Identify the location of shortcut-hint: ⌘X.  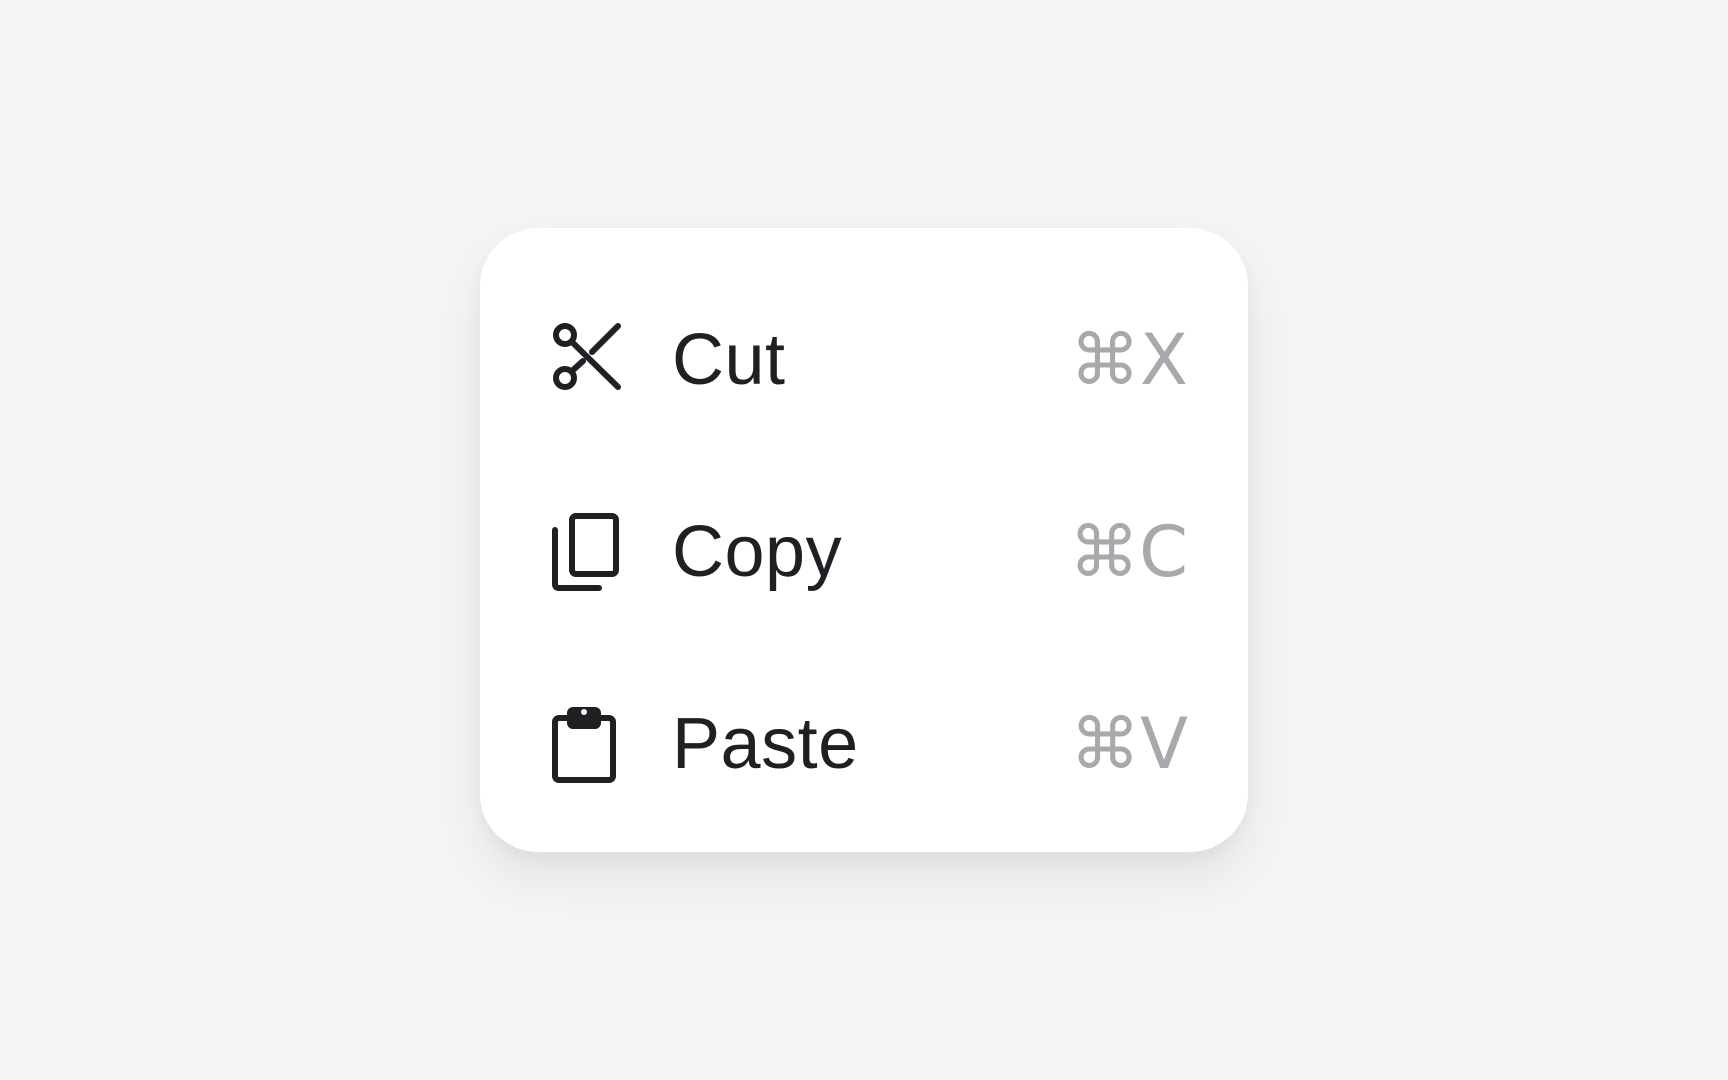
(1129, 360).